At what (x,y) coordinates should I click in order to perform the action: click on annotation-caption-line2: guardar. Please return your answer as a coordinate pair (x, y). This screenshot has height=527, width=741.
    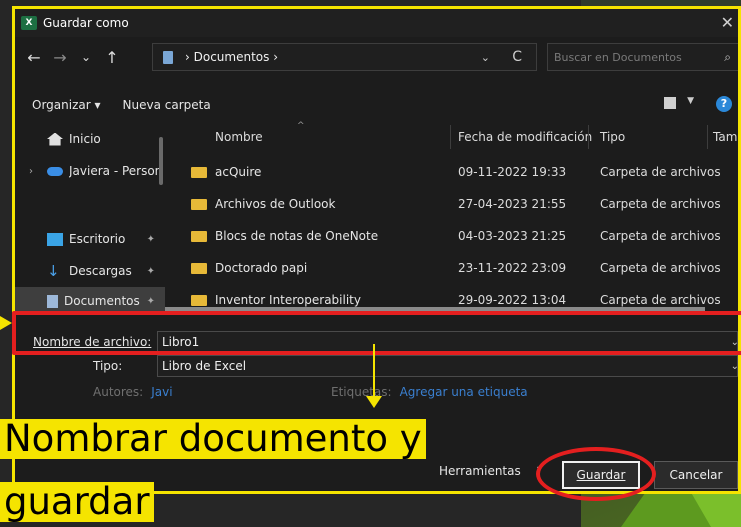
    Looking at the image, I should click on (77, 502).